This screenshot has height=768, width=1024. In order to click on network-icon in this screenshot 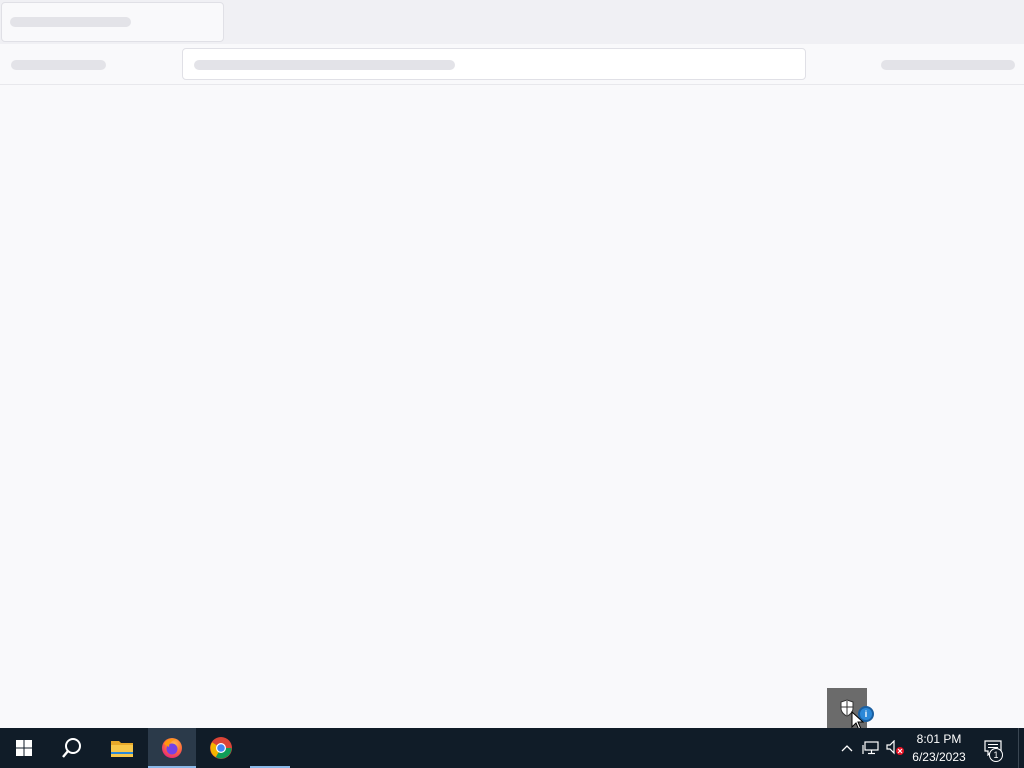, I will do `click(870, 748)`.